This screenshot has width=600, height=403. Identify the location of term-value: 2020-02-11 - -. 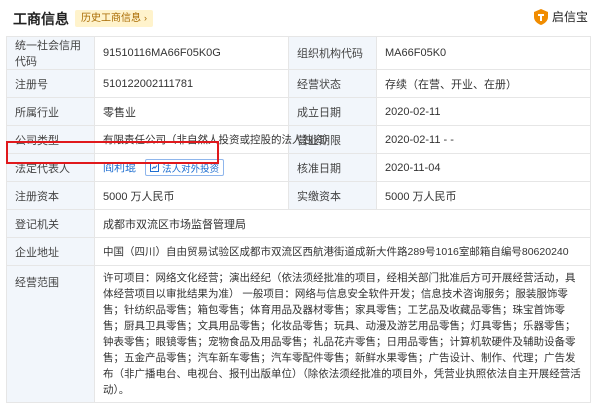
(483, 139).